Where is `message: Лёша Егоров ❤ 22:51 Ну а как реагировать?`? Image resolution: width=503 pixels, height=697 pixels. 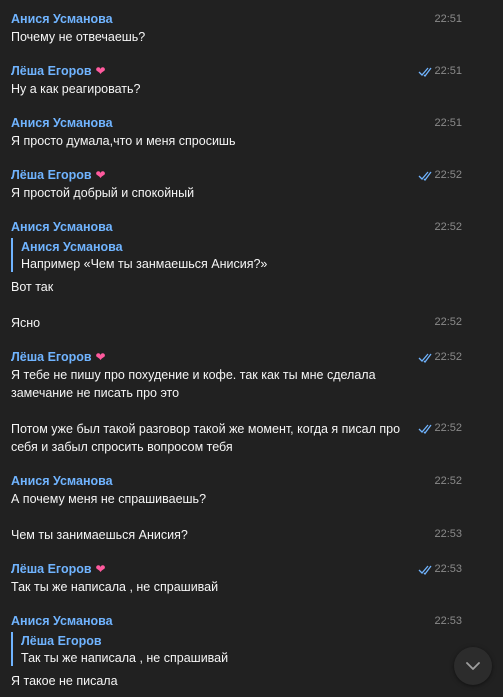 message: Лёша Егоров ❤ 22:51 Ну а как реагировать? is located at coordinates (251, 86).